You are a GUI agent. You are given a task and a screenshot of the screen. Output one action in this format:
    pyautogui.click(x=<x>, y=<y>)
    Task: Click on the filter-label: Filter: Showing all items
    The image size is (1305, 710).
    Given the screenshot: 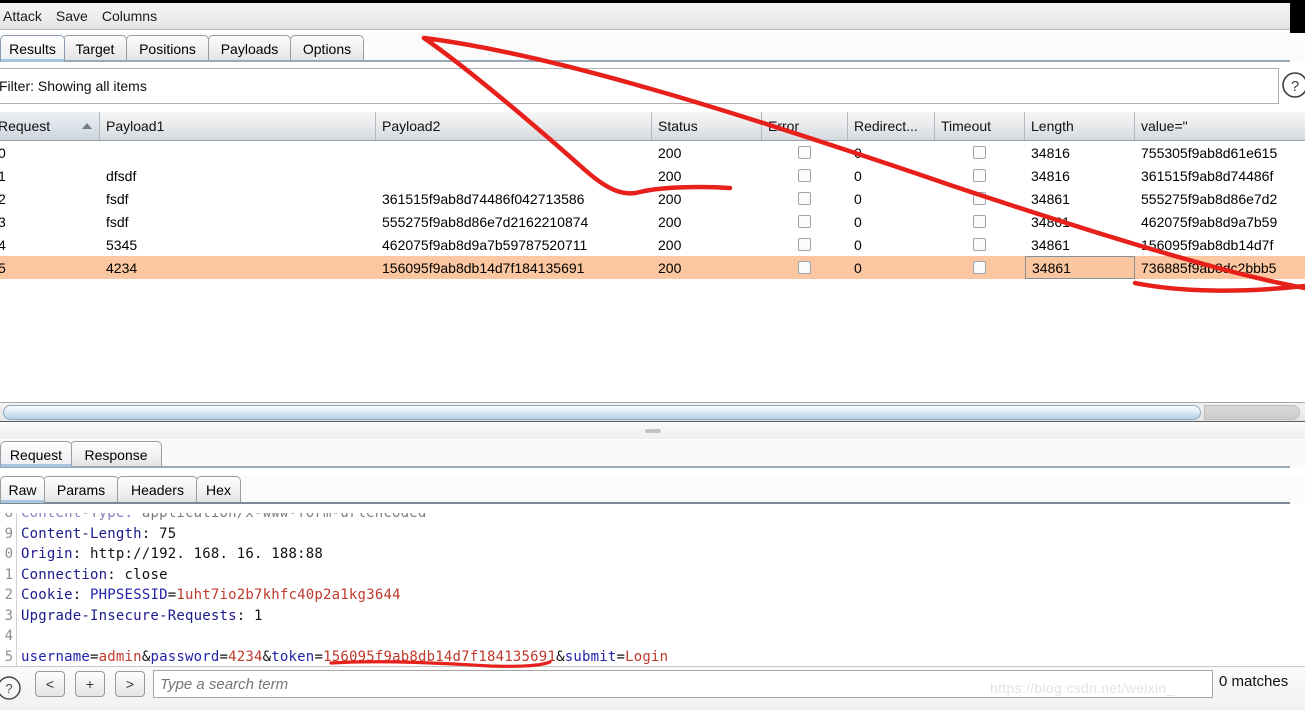 What is the action you would take?
    pyautogui.click(x=73, y=86)
    